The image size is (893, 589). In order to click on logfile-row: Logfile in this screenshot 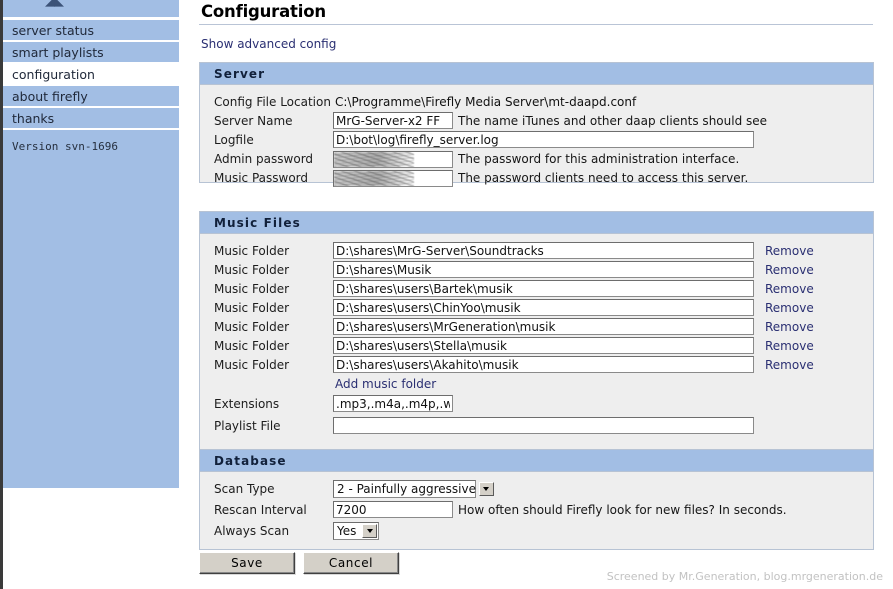, I will do `click(536, 140)`.